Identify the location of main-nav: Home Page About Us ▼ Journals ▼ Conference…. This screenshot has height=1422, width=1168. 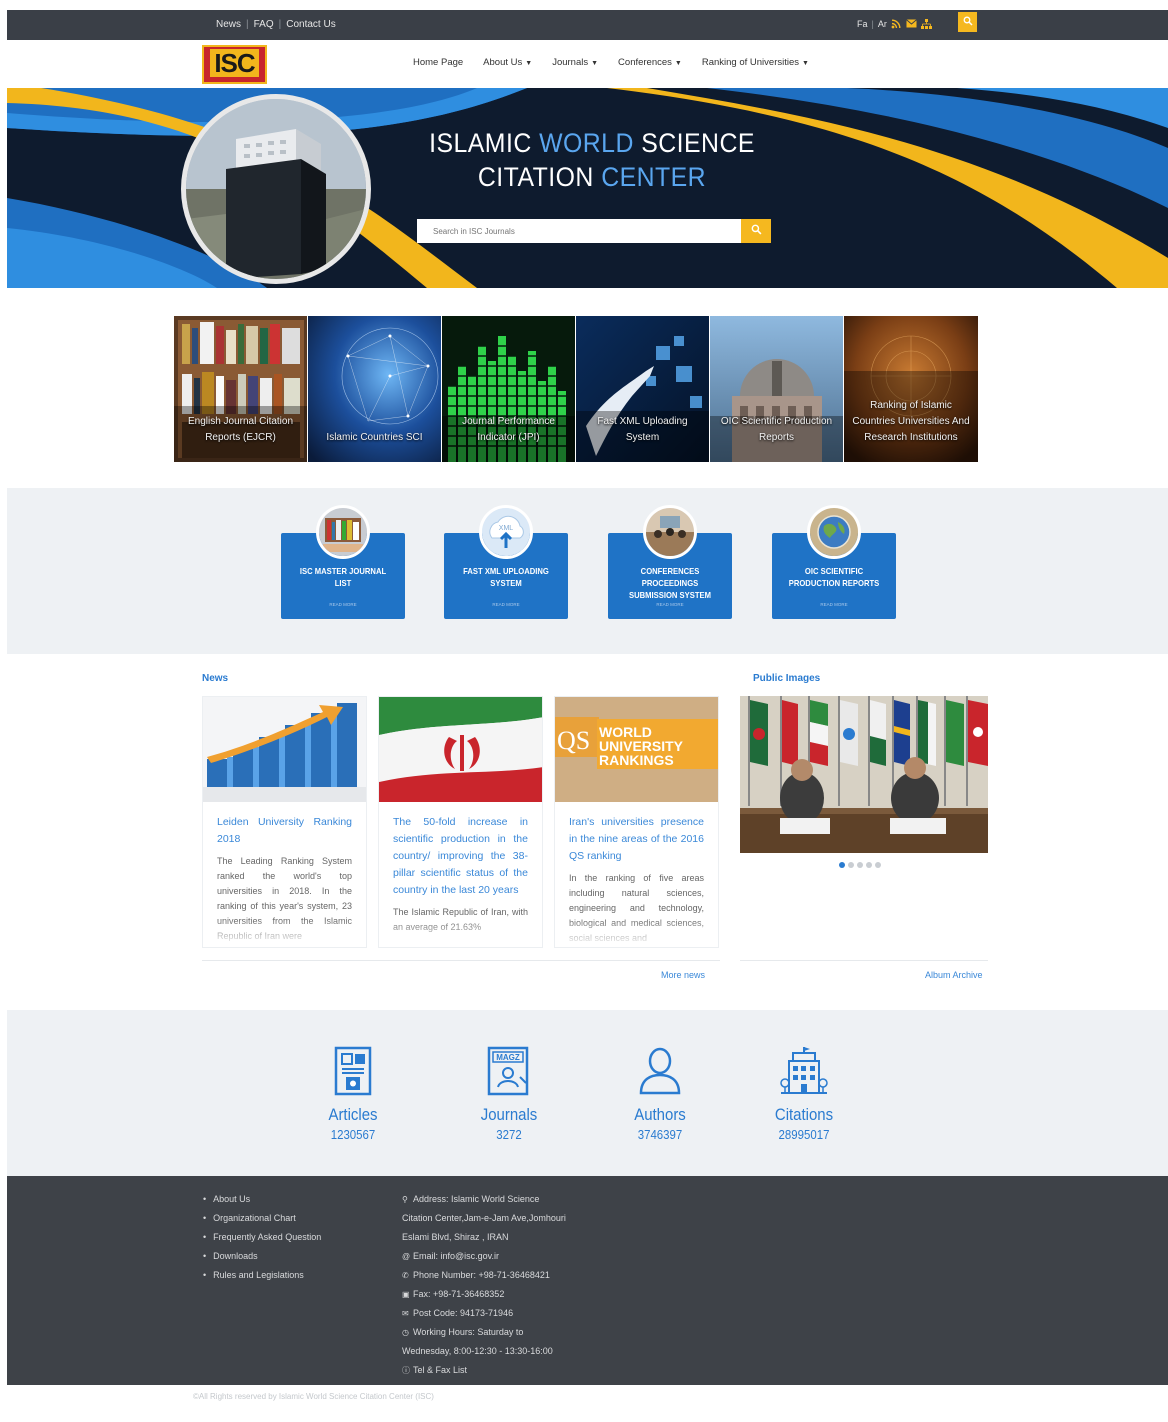
(611, 62).